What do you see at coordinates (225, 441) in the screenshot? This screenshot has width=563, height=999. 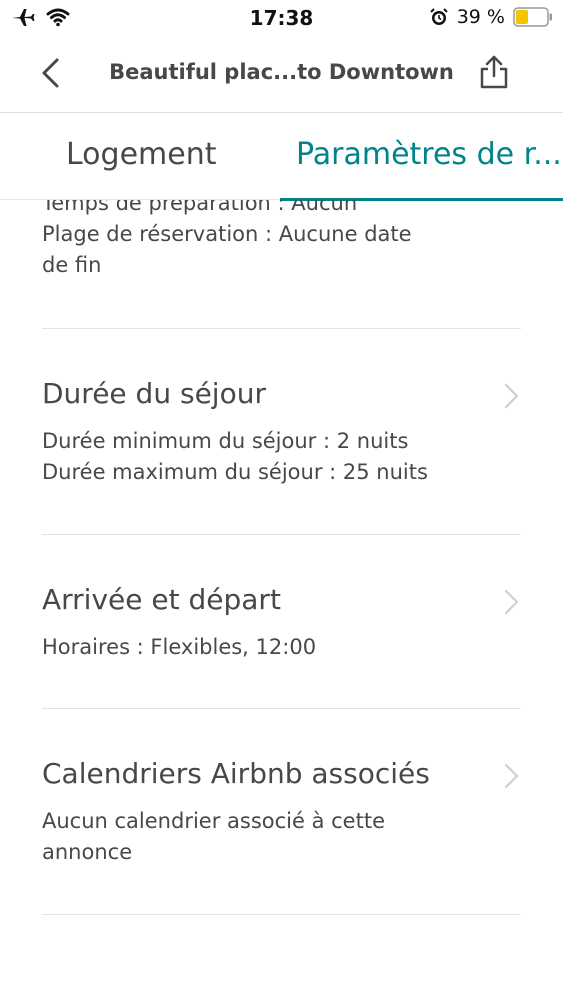 I see `detail-line: Durée minimum du séjour : 2 nuits` at bounding box center [225, 441].